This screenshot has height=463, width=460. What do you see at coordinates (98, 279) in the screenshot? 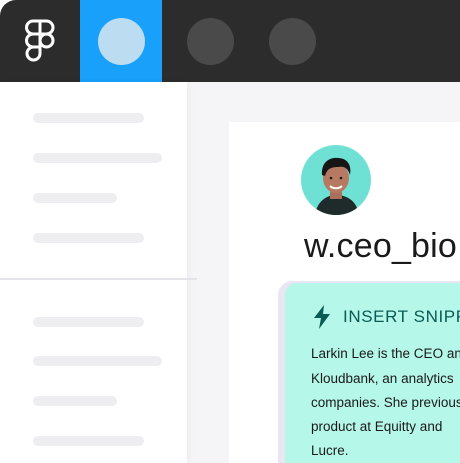
I see `sidebar-divider` at bounding box center [98, 279].